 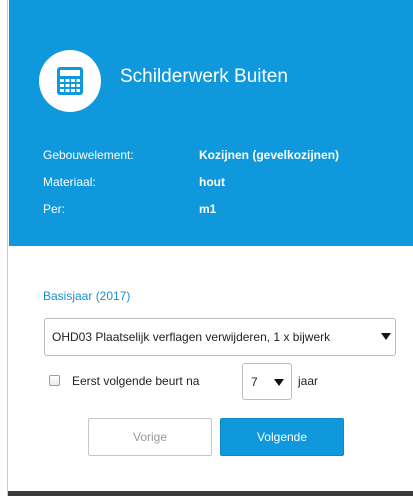 What do you see at coordinates (210, 493) in the screenshot?
I see `frame-bottom-border` at bounding box center [210, 493].